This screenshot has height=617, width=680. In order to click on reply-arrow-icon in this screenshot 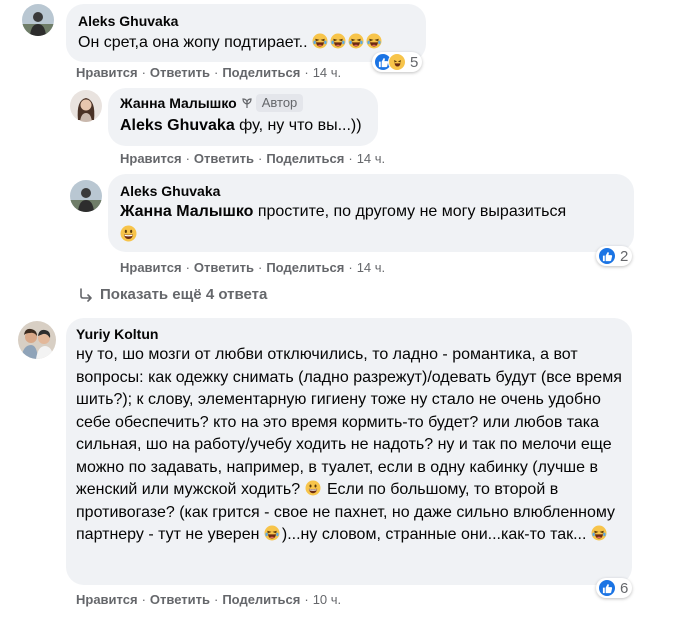, I will do `click(86, 295)`.